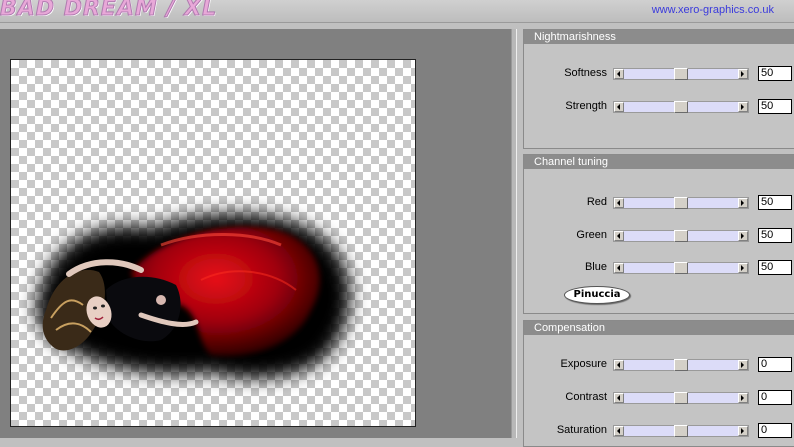 Image resolution: width=794 pixels, height=447 pixels. Describe the element at coordinates (109, 11) in the screenshot. I see `app-title: BAD DREAM / XL` at that location.